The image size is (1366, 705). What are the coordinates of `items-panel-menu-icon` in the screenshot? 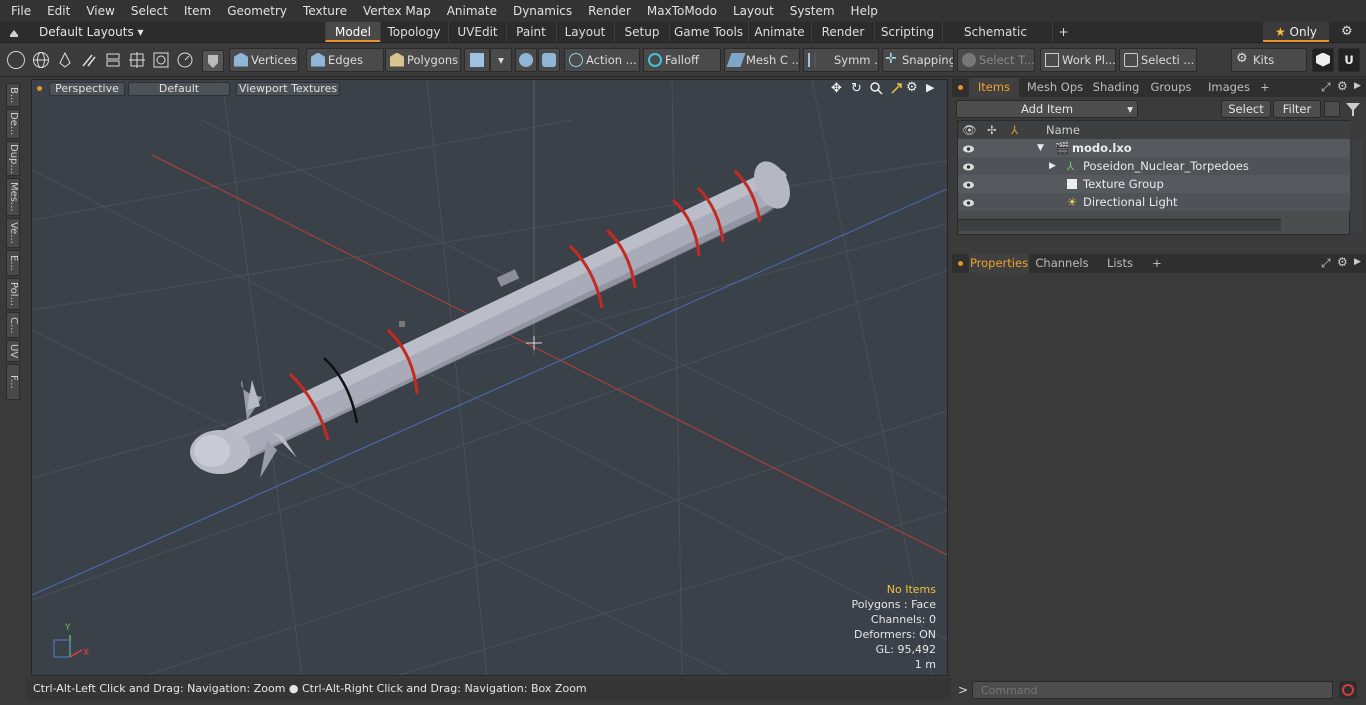 It's located at (960, 87).